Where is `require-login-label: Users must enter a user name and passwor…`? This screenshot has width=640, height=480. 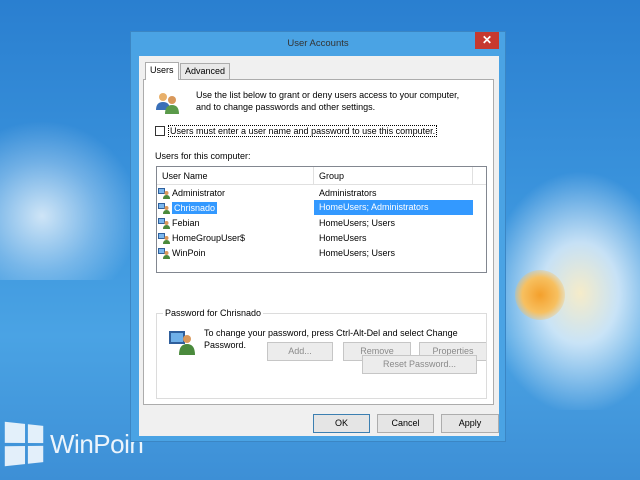
require-login-label: Users must enter a user name and passwor… is located at coordinates (303, 131).